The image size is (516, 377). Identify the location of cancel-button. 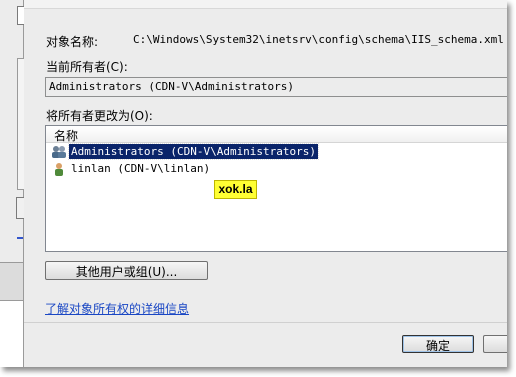
(495, 344).